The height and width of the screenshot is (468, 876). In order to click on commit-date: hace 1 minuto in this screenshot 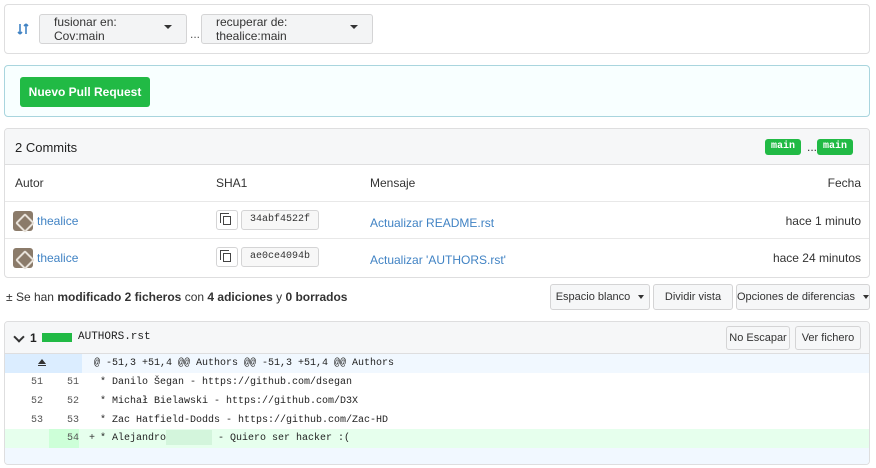, I will do `click(823, 221)`.